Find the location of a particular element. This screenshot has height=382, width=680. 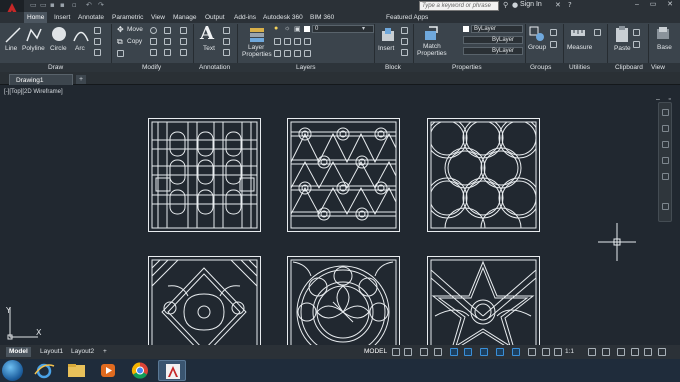

paste-button: Paste is located at coordinates (622, 48).